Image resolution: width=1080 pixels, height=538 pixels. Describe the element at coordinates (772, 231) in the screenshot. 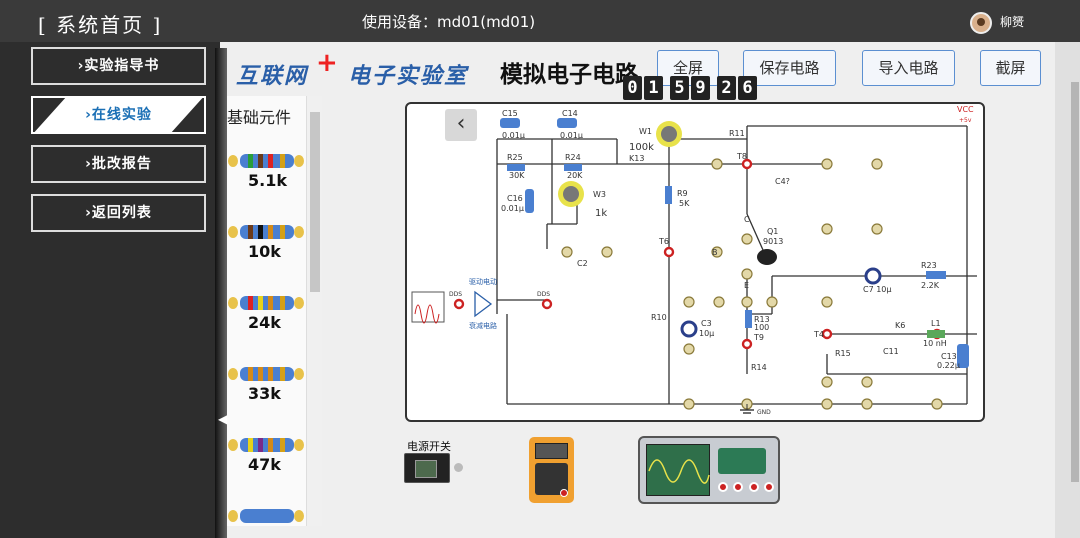

I see `label-q1: Q1` at that location.